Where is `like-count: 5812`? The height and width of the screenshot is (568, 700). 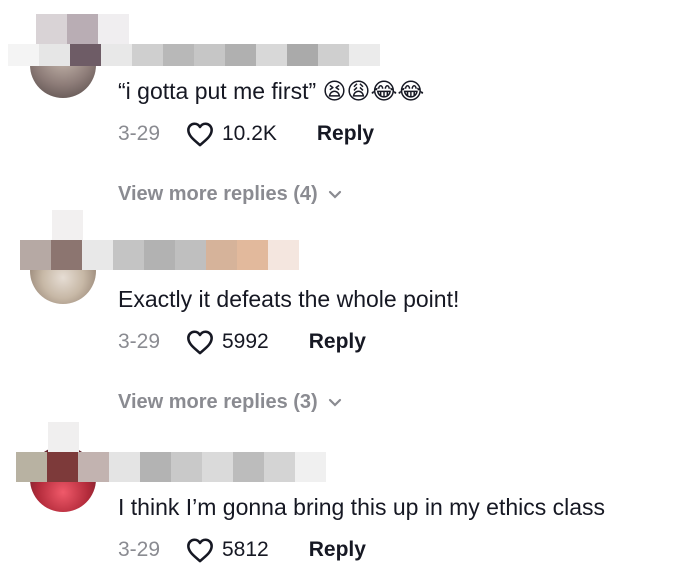
like-count: 5812 is located at coordinates (245, 549).